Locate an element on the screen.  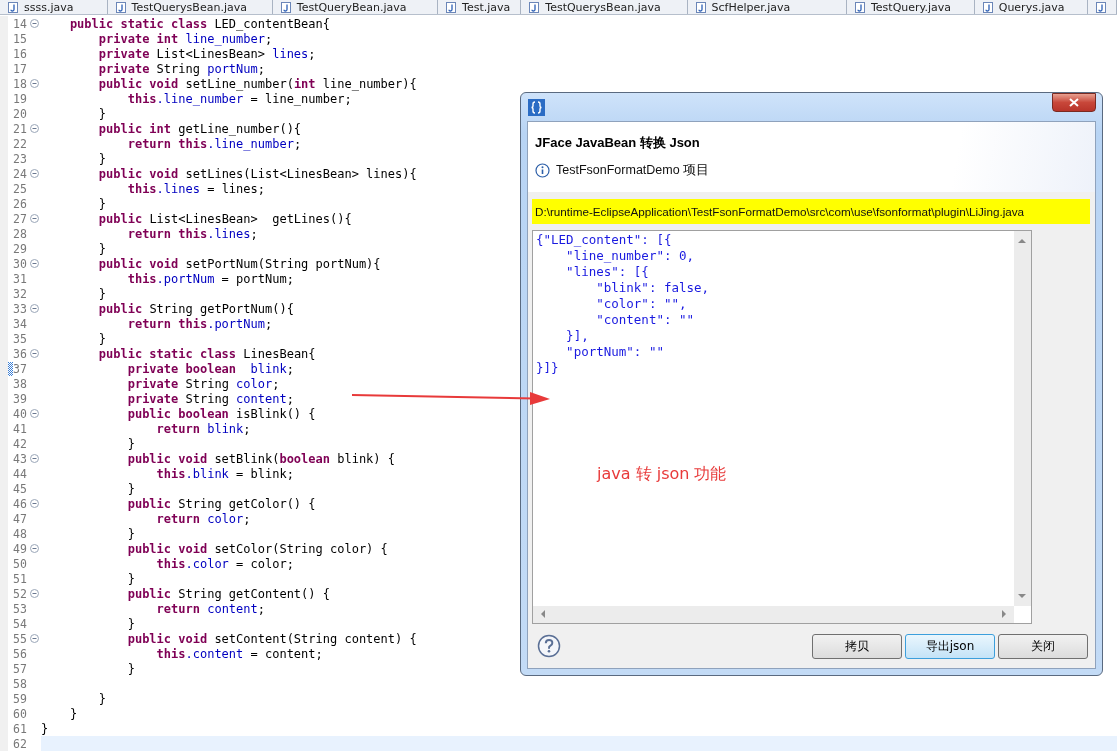
code-line: public String getColor() { is located at coordinates (221, 503).